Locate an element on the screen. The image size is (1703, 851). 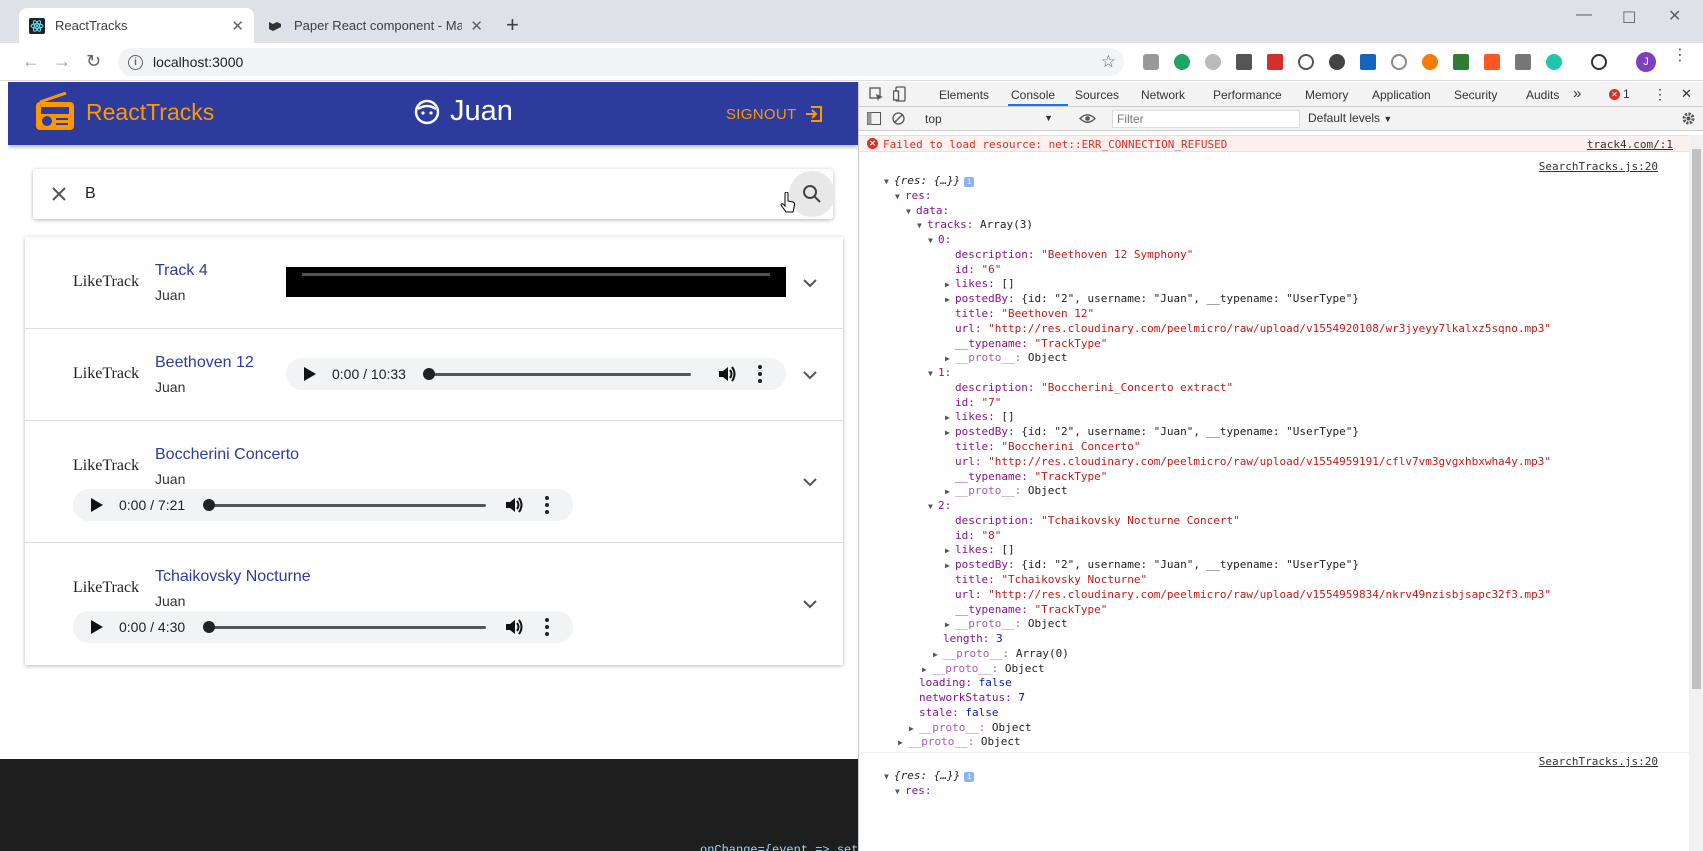
tab-security: Security is located at coordinates (1475, 95).